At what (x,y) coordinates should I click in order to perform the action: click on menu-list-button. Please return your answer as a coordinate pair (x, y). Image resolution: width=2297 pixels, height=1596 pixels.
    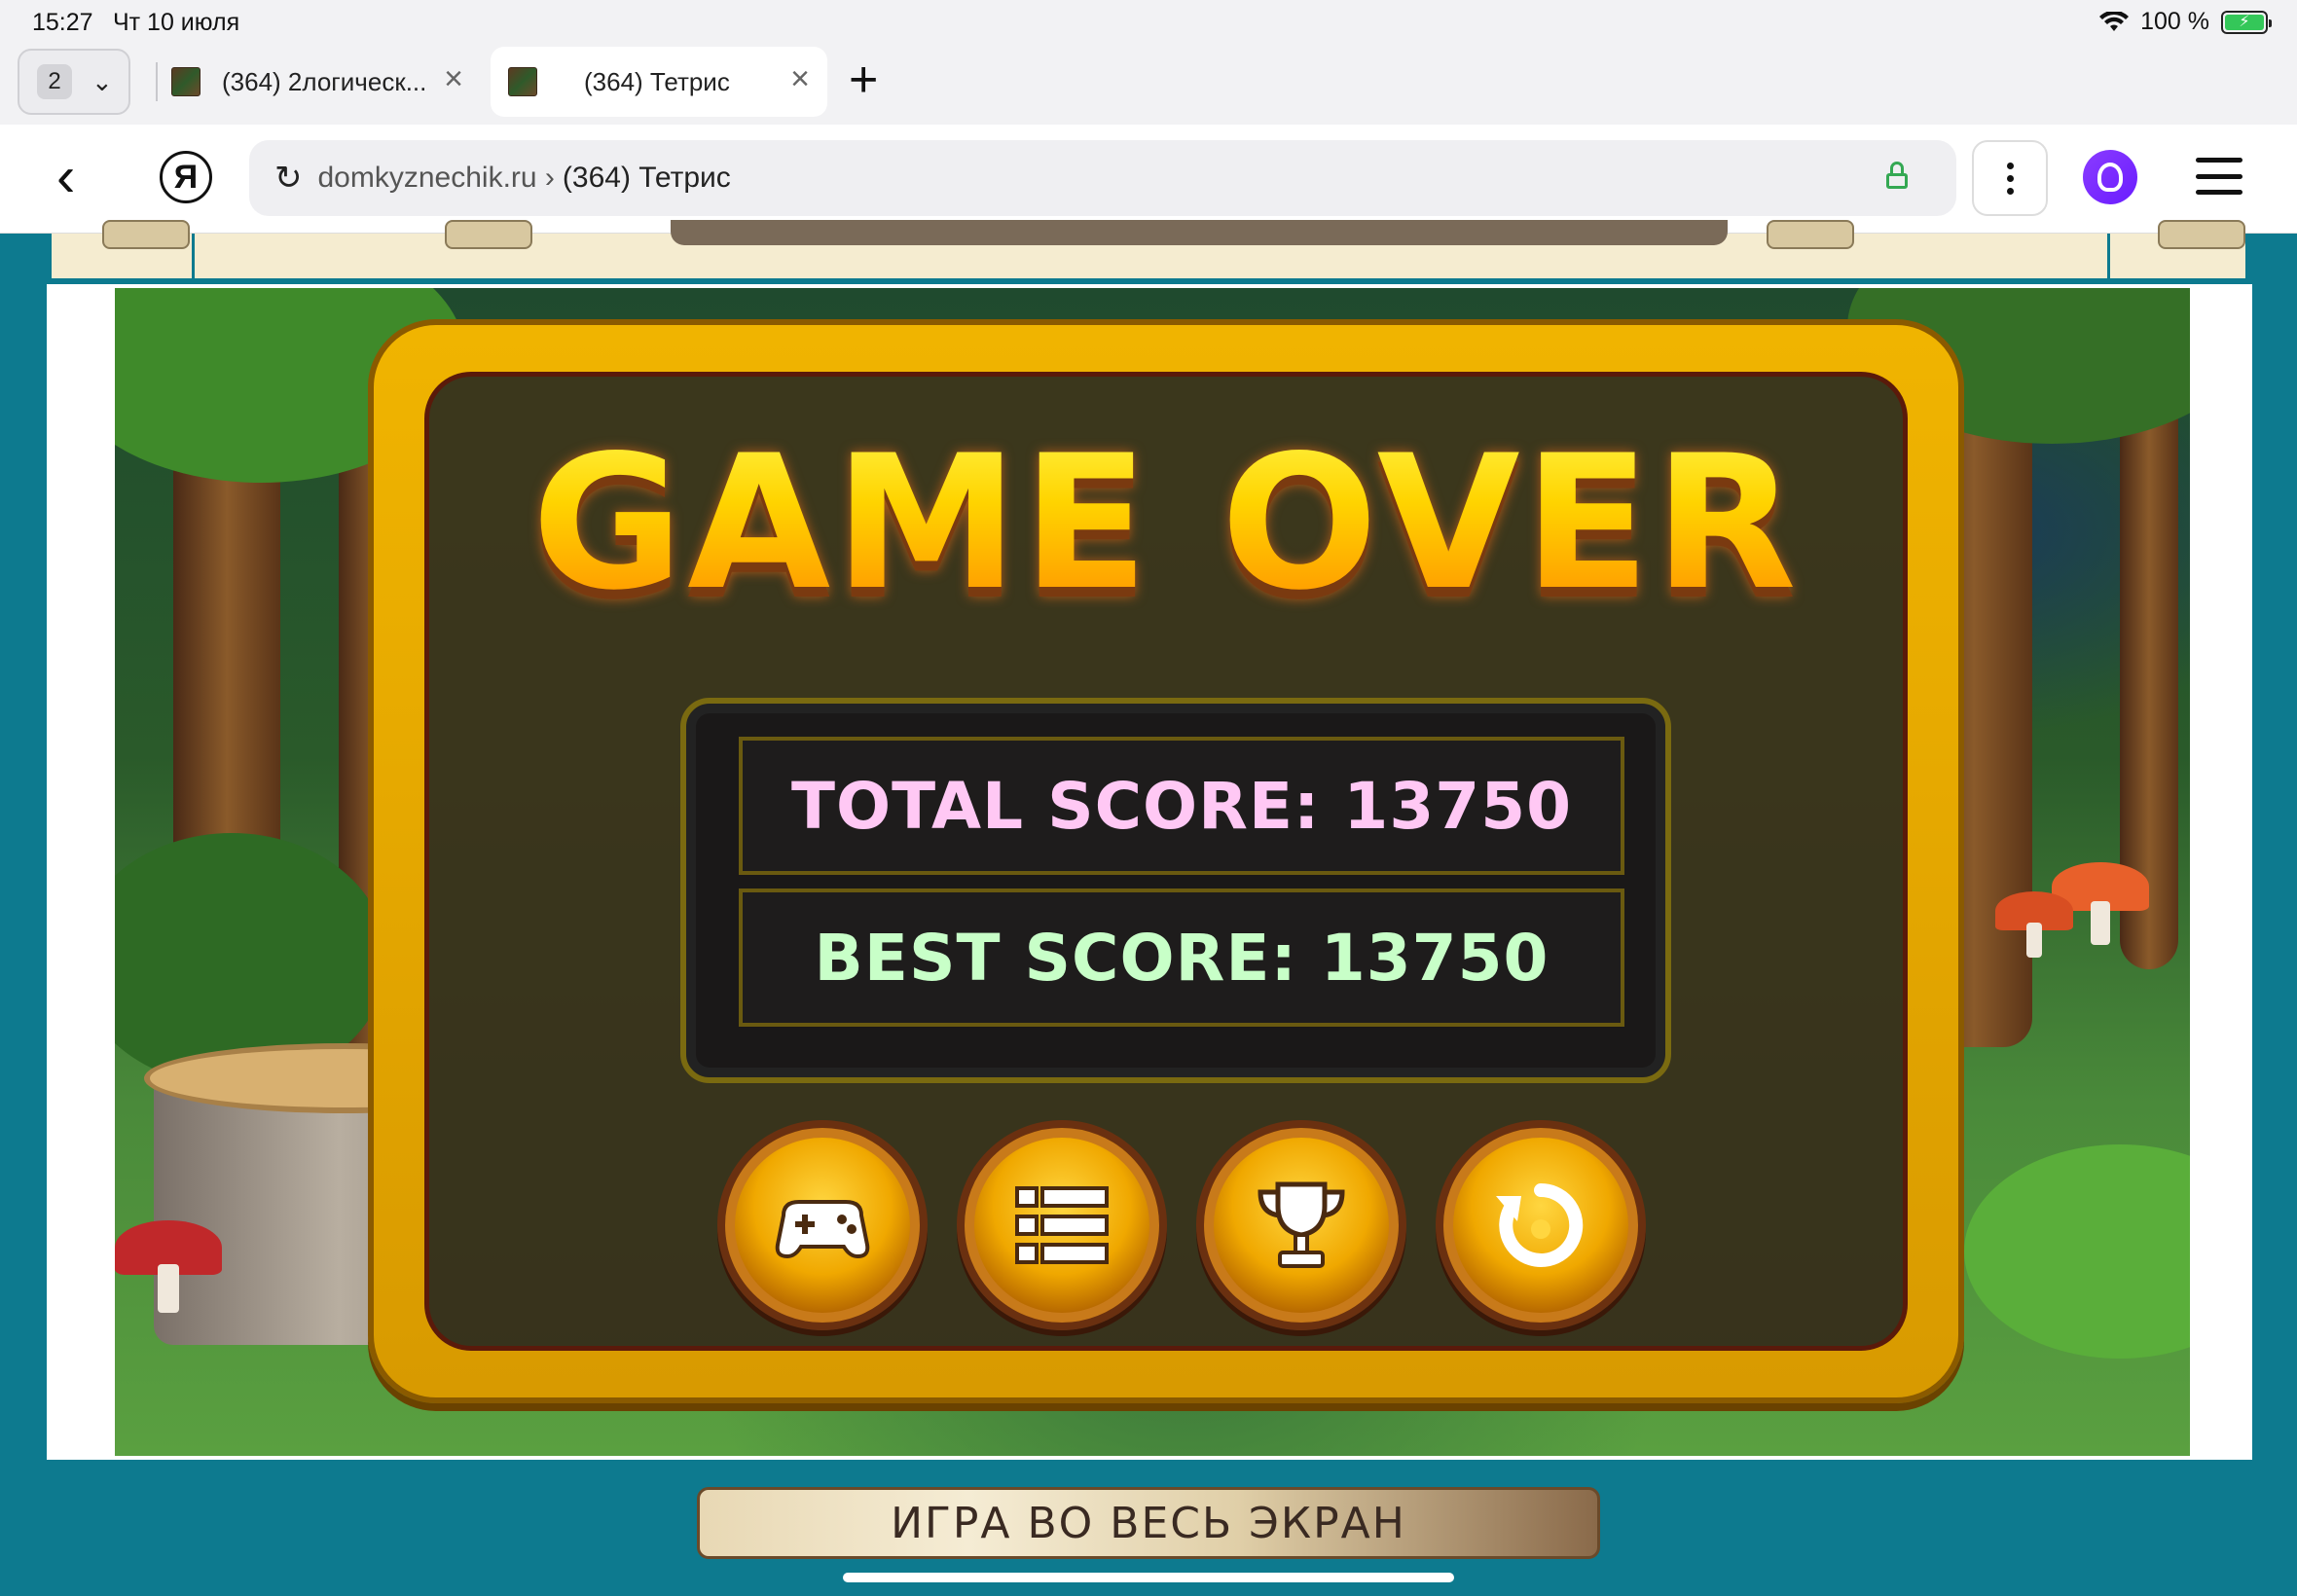
    Looking at the image, I should click on (1062, 1225).